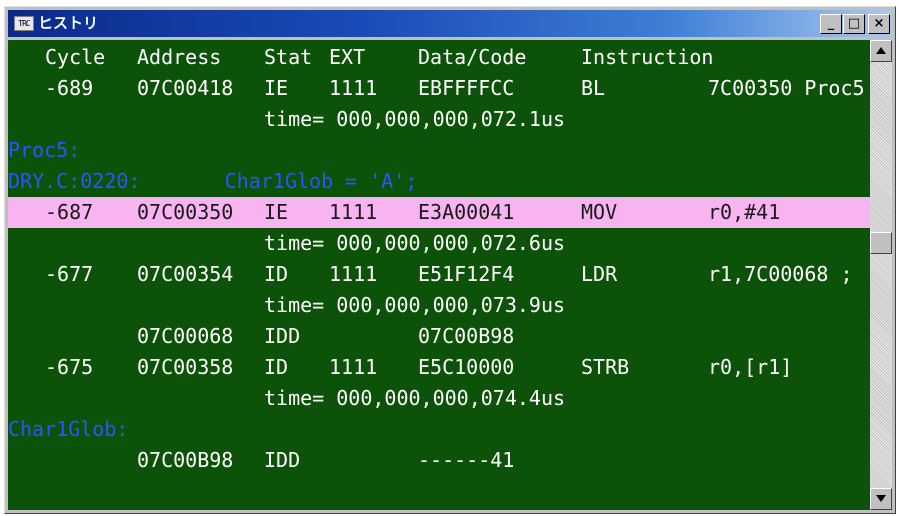 This screenshot has height=516, width=899. I want to click on scroll-down-button, so click(881, 499).